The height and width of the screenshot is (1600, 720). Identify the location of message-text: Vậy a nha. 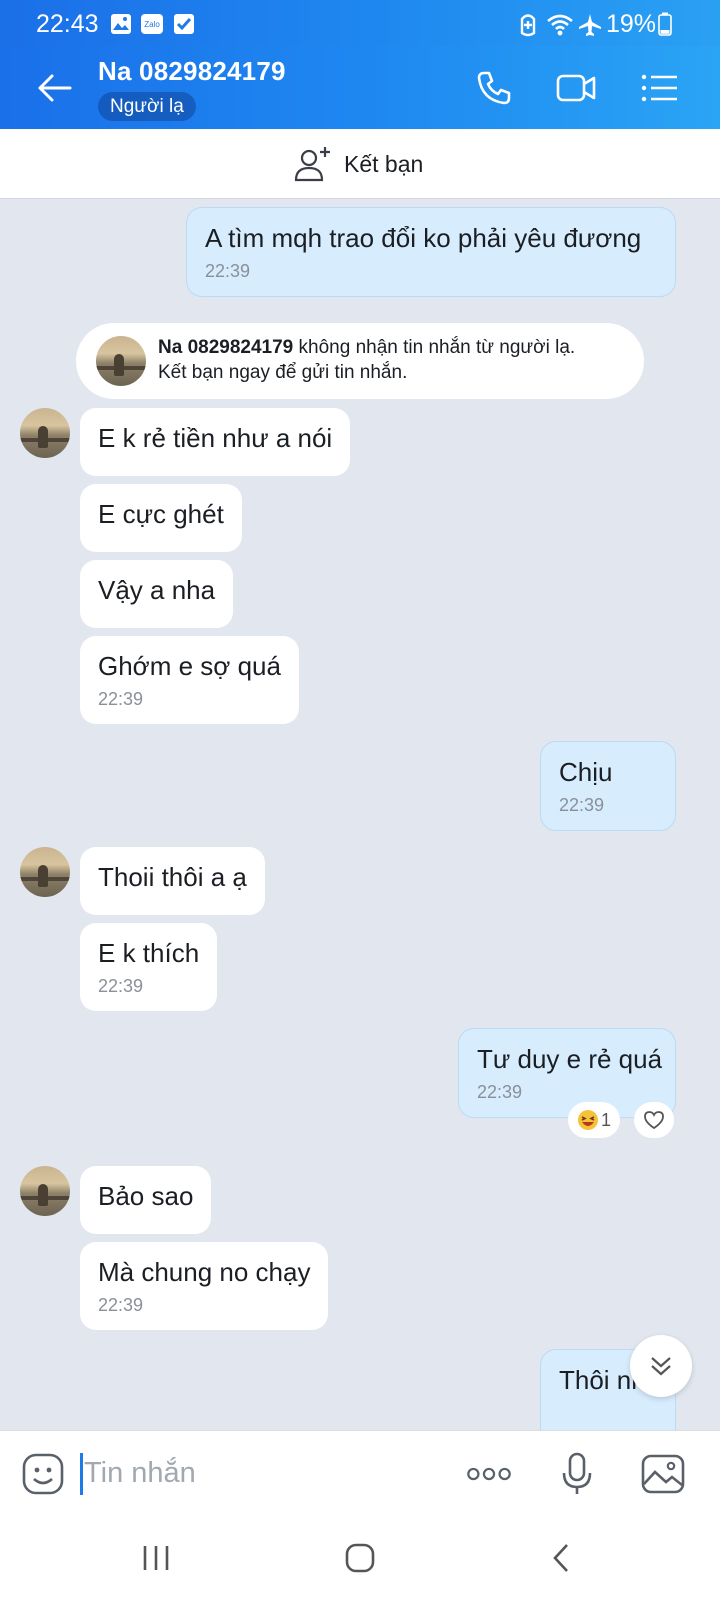
(157, 590).